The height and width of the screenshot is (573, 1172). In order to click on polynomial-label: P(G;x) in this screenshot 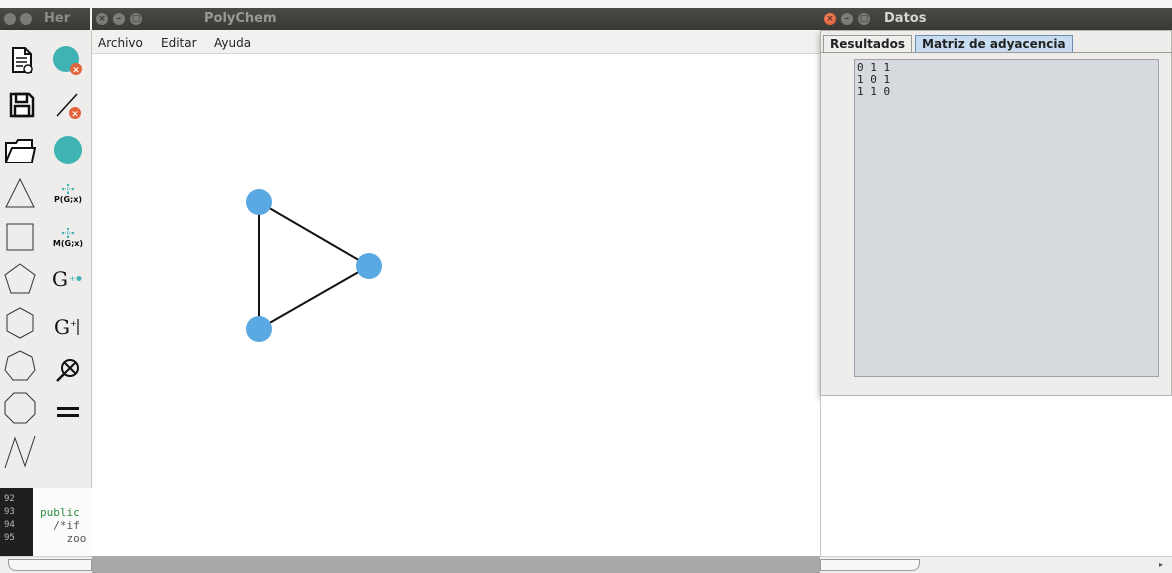, I will do `click(68, 199)`.